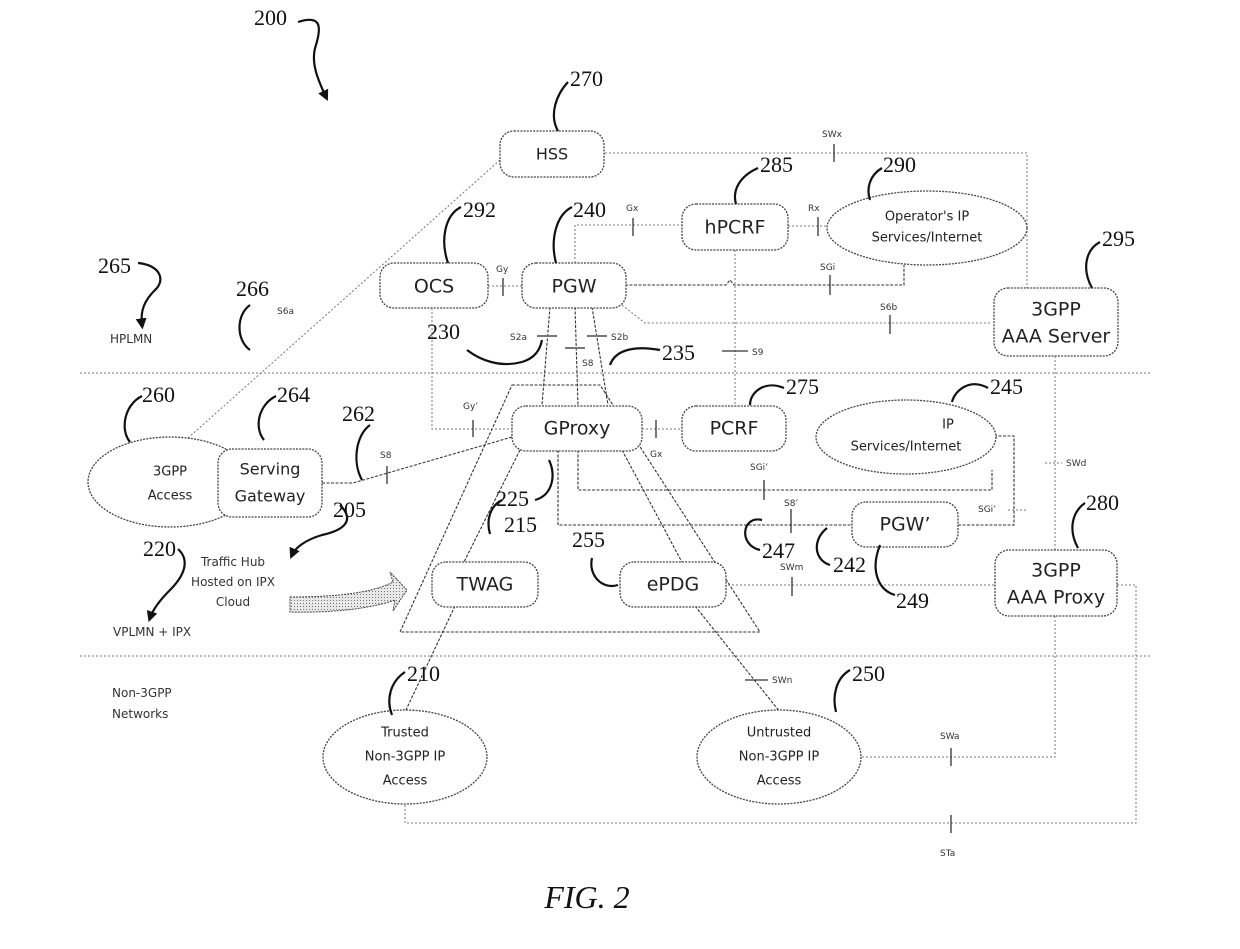 The height and width of the screenshot is (949, 1240). What do you see at coordinates (512, 498) in the screenshot?
I see `ref-225: 225` at bounding box center [512, 498].